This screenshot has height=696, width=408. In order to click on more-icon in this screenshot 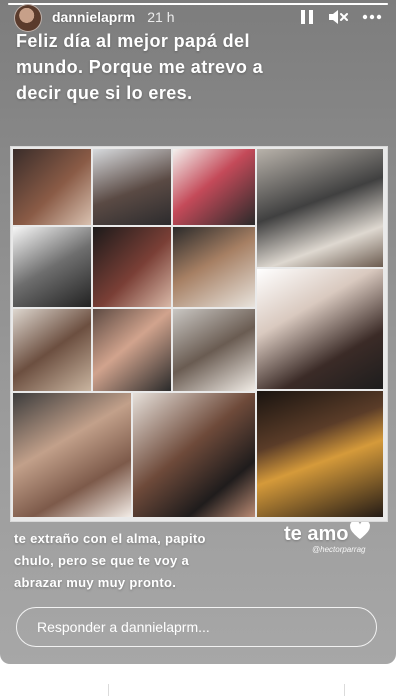, I will do `click(372, 17)`.